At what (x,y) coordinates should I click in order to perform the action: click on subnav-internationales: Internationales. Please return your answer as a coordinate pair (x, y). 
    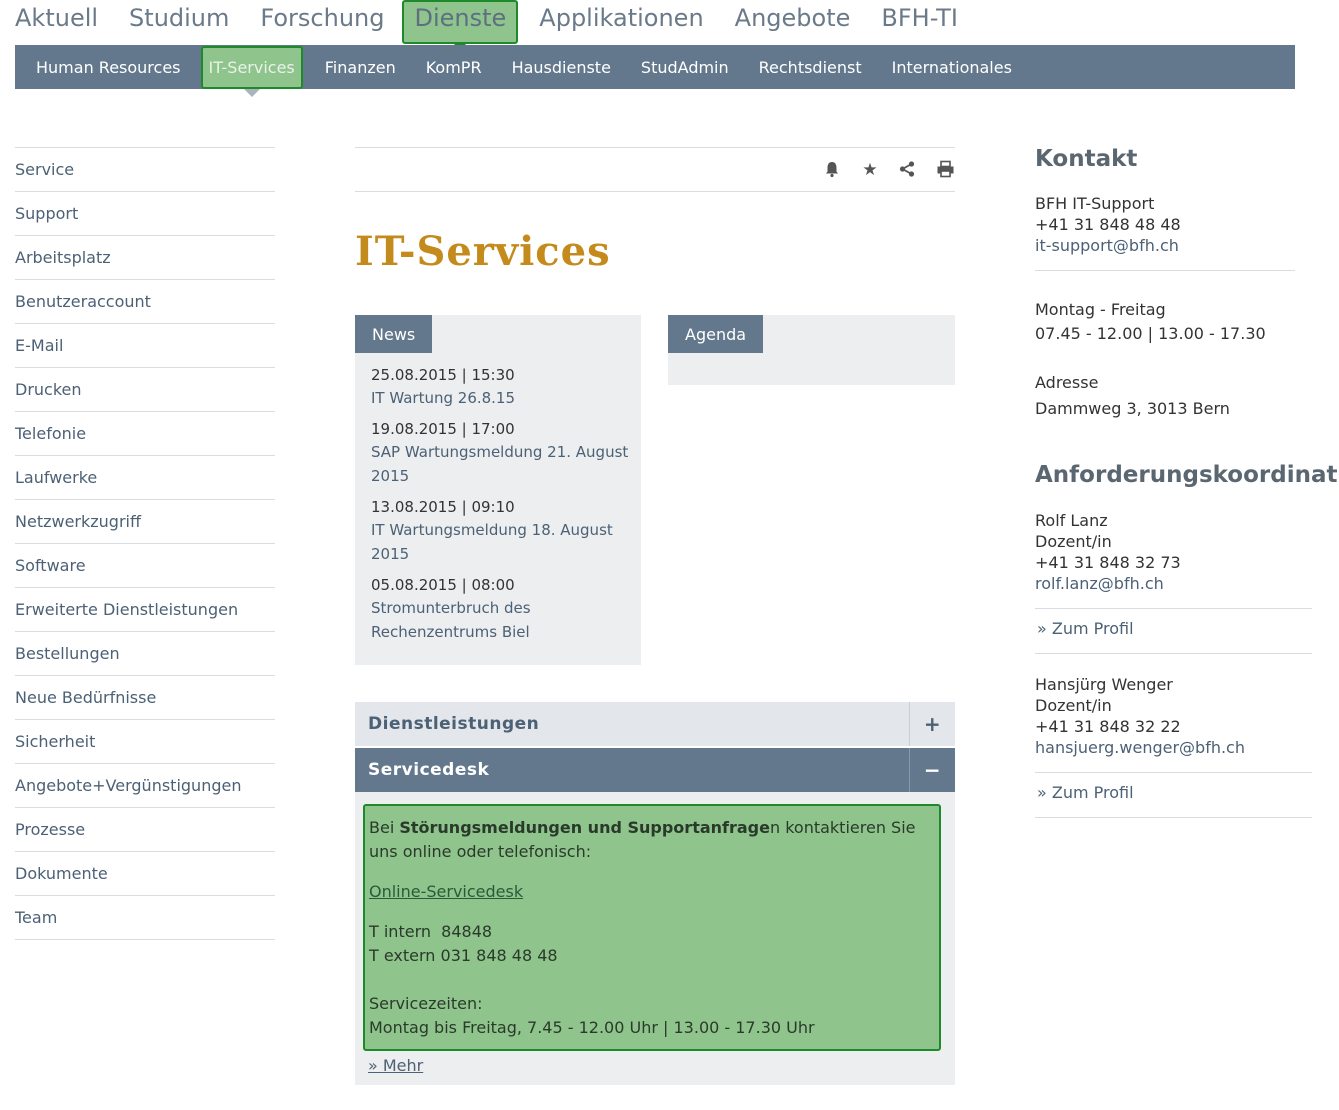
    Looking at the image, I should click on (952, 67).